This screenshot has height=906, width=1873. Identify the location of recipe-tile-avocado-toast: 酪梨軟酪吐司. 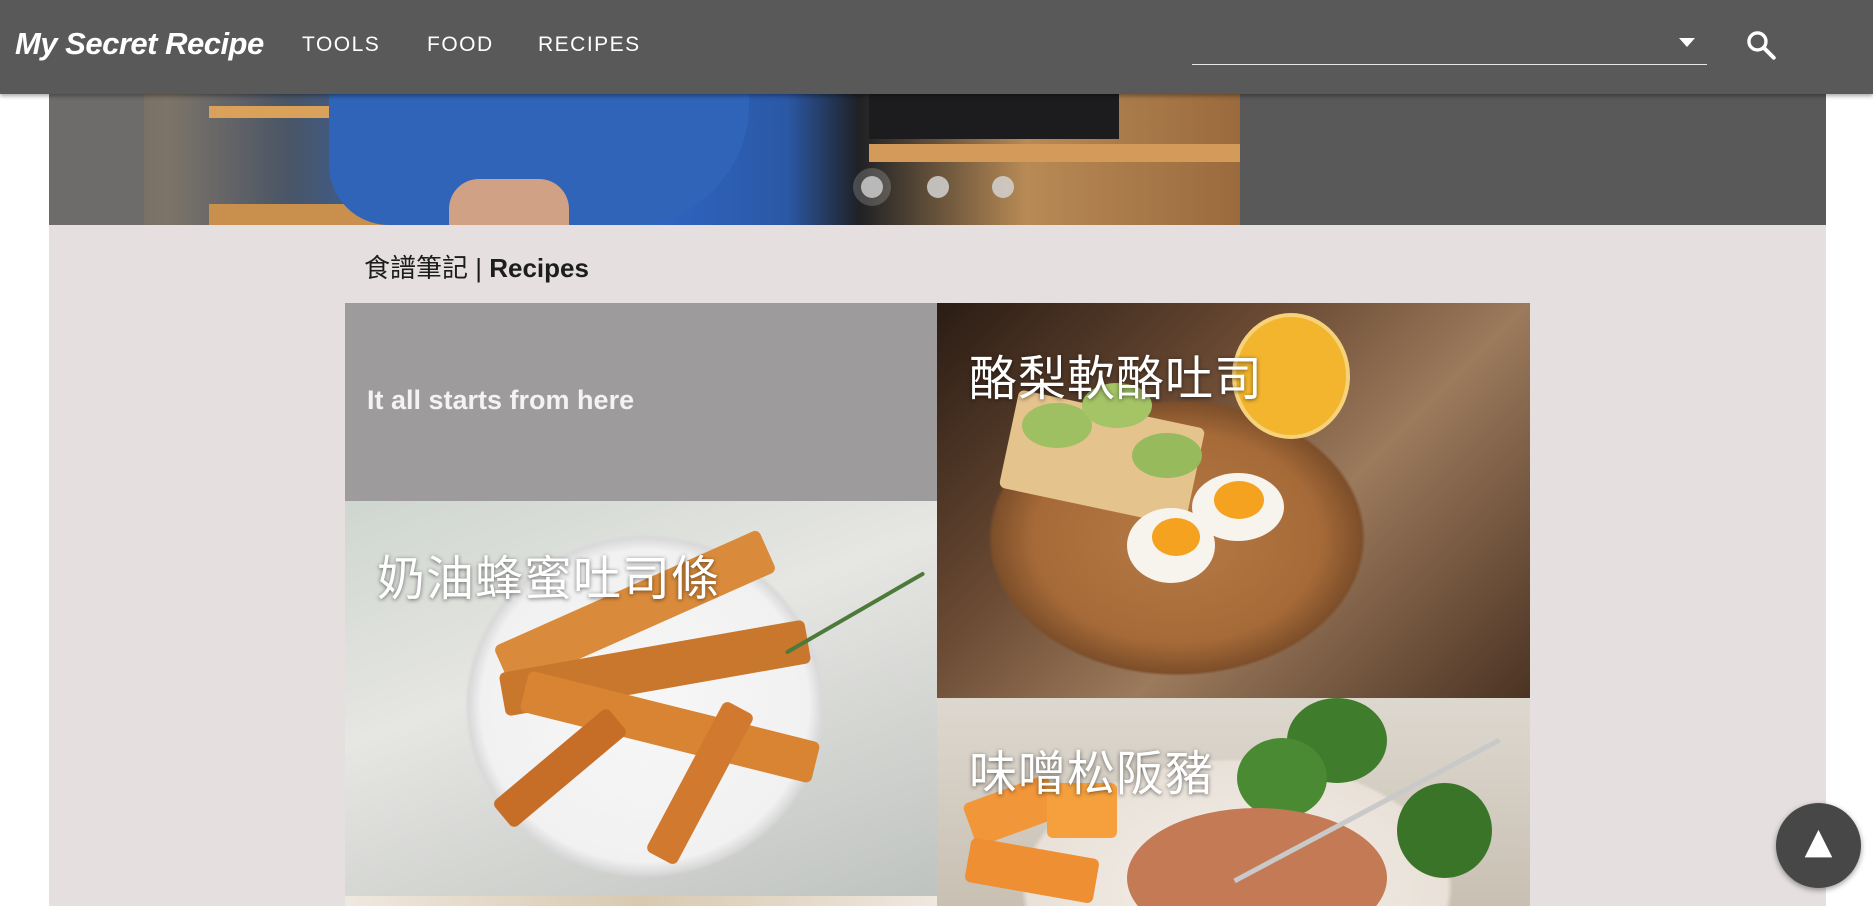
(1233, 500).